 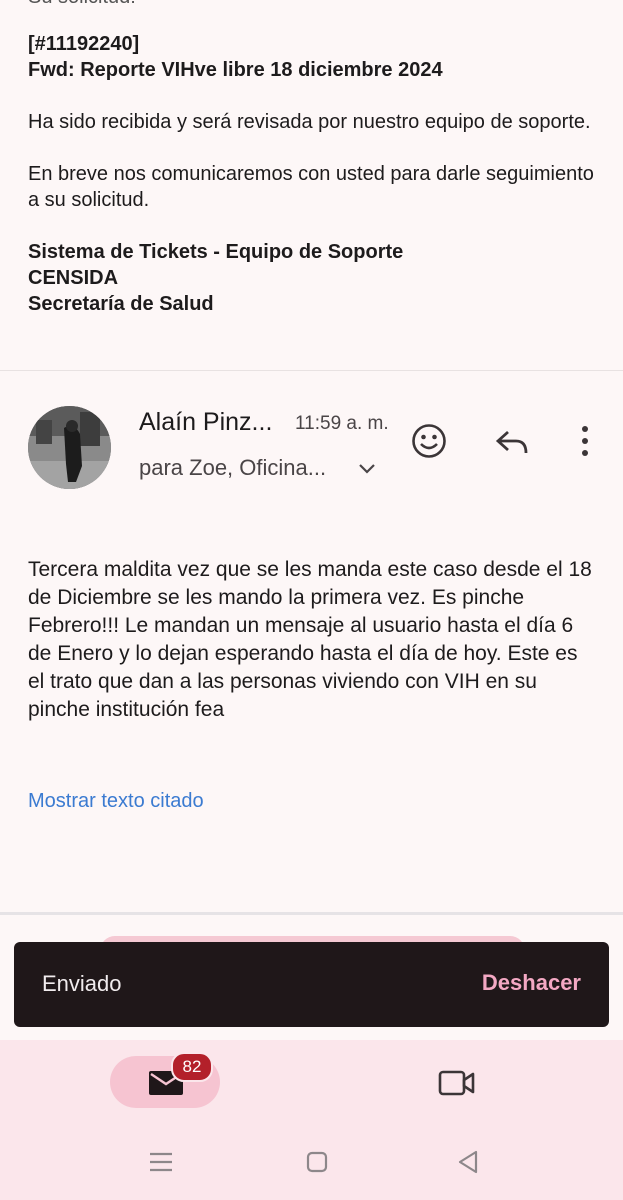 I want to click on home-icon, so click(x=317, y=1162).